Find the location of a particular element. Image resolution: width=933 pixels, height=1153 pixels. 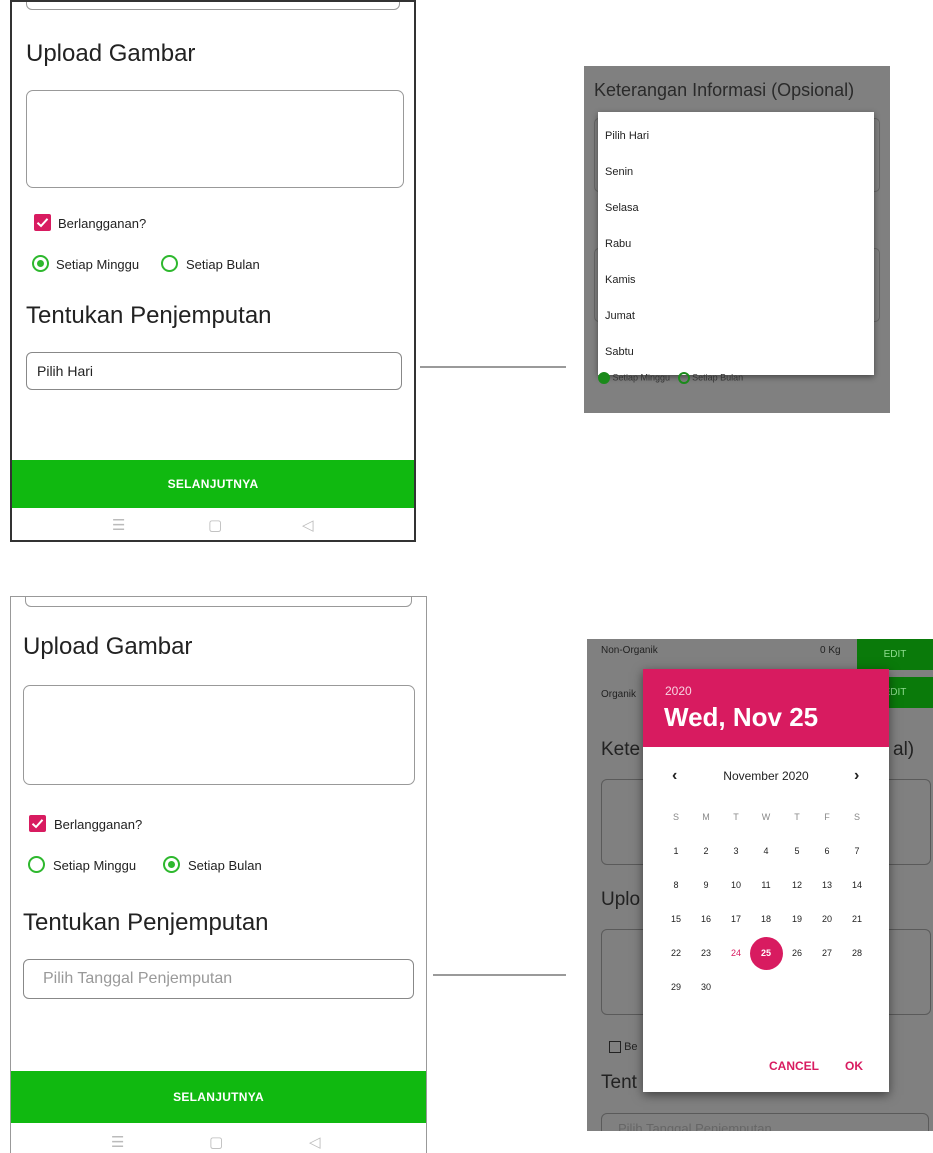

connector-line-top is located at coordinates (493, 367).